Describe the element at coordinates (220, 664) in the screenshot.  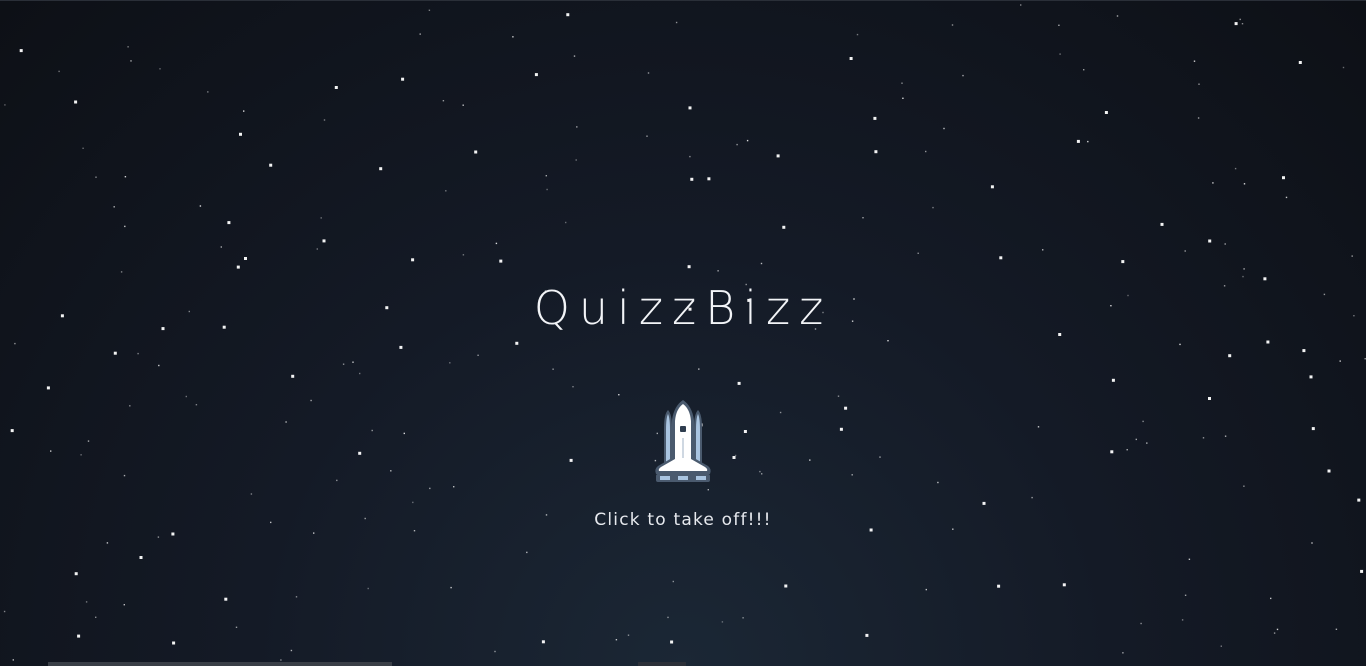
I see `bottom-scroll-indicator` at that location.